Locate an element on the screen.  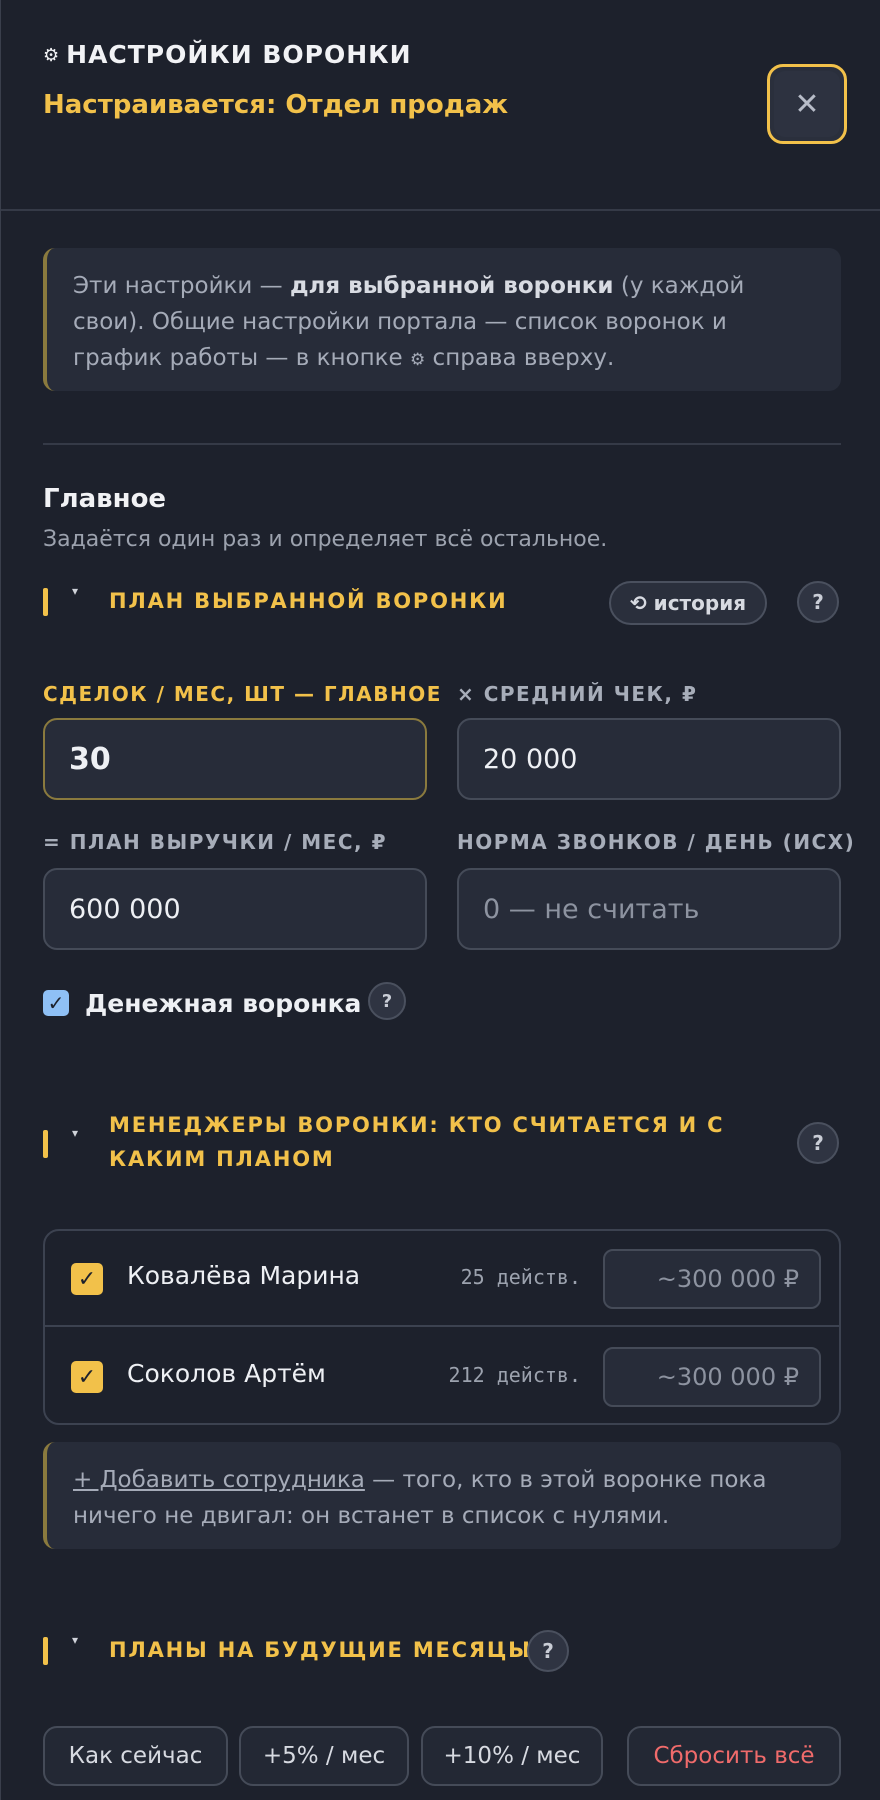
divider is located at coordinates (442, 444).